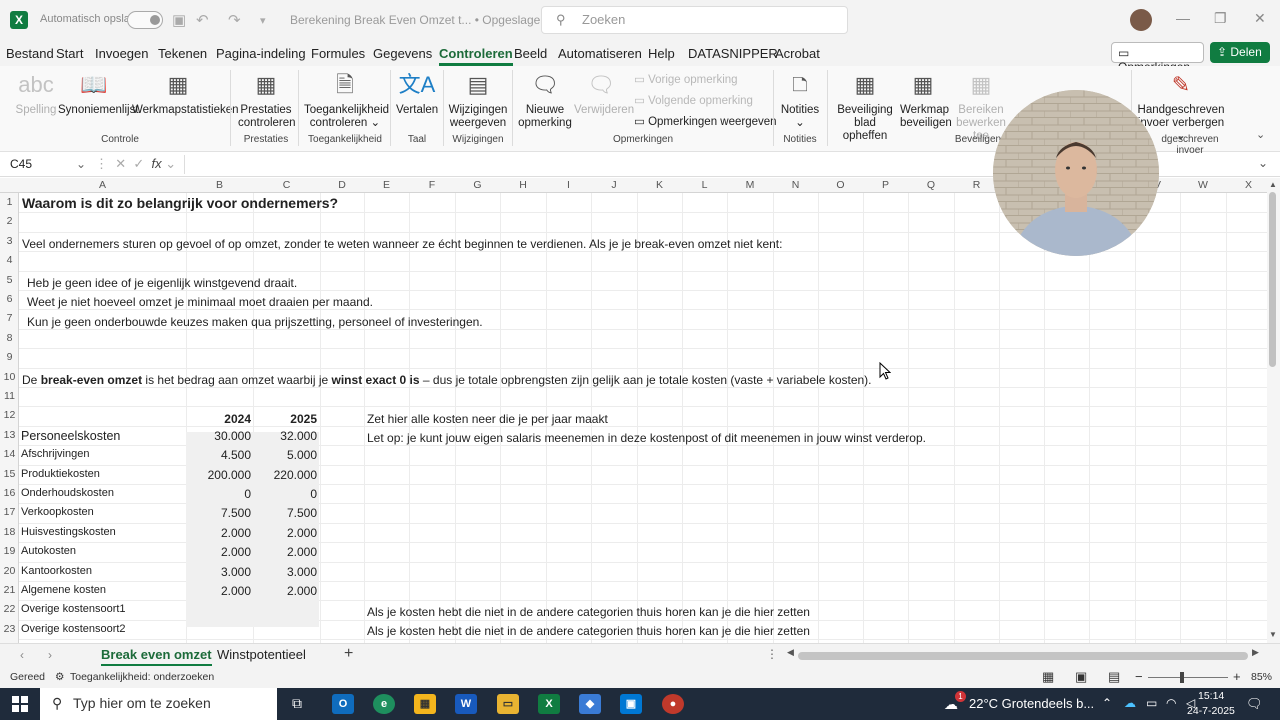 This screenshot has width=1280, height=720. Describe the element at coordinates (733, 53) in the screenshot. I see `tab-datasnipper: DATASNIPPER` at that location.